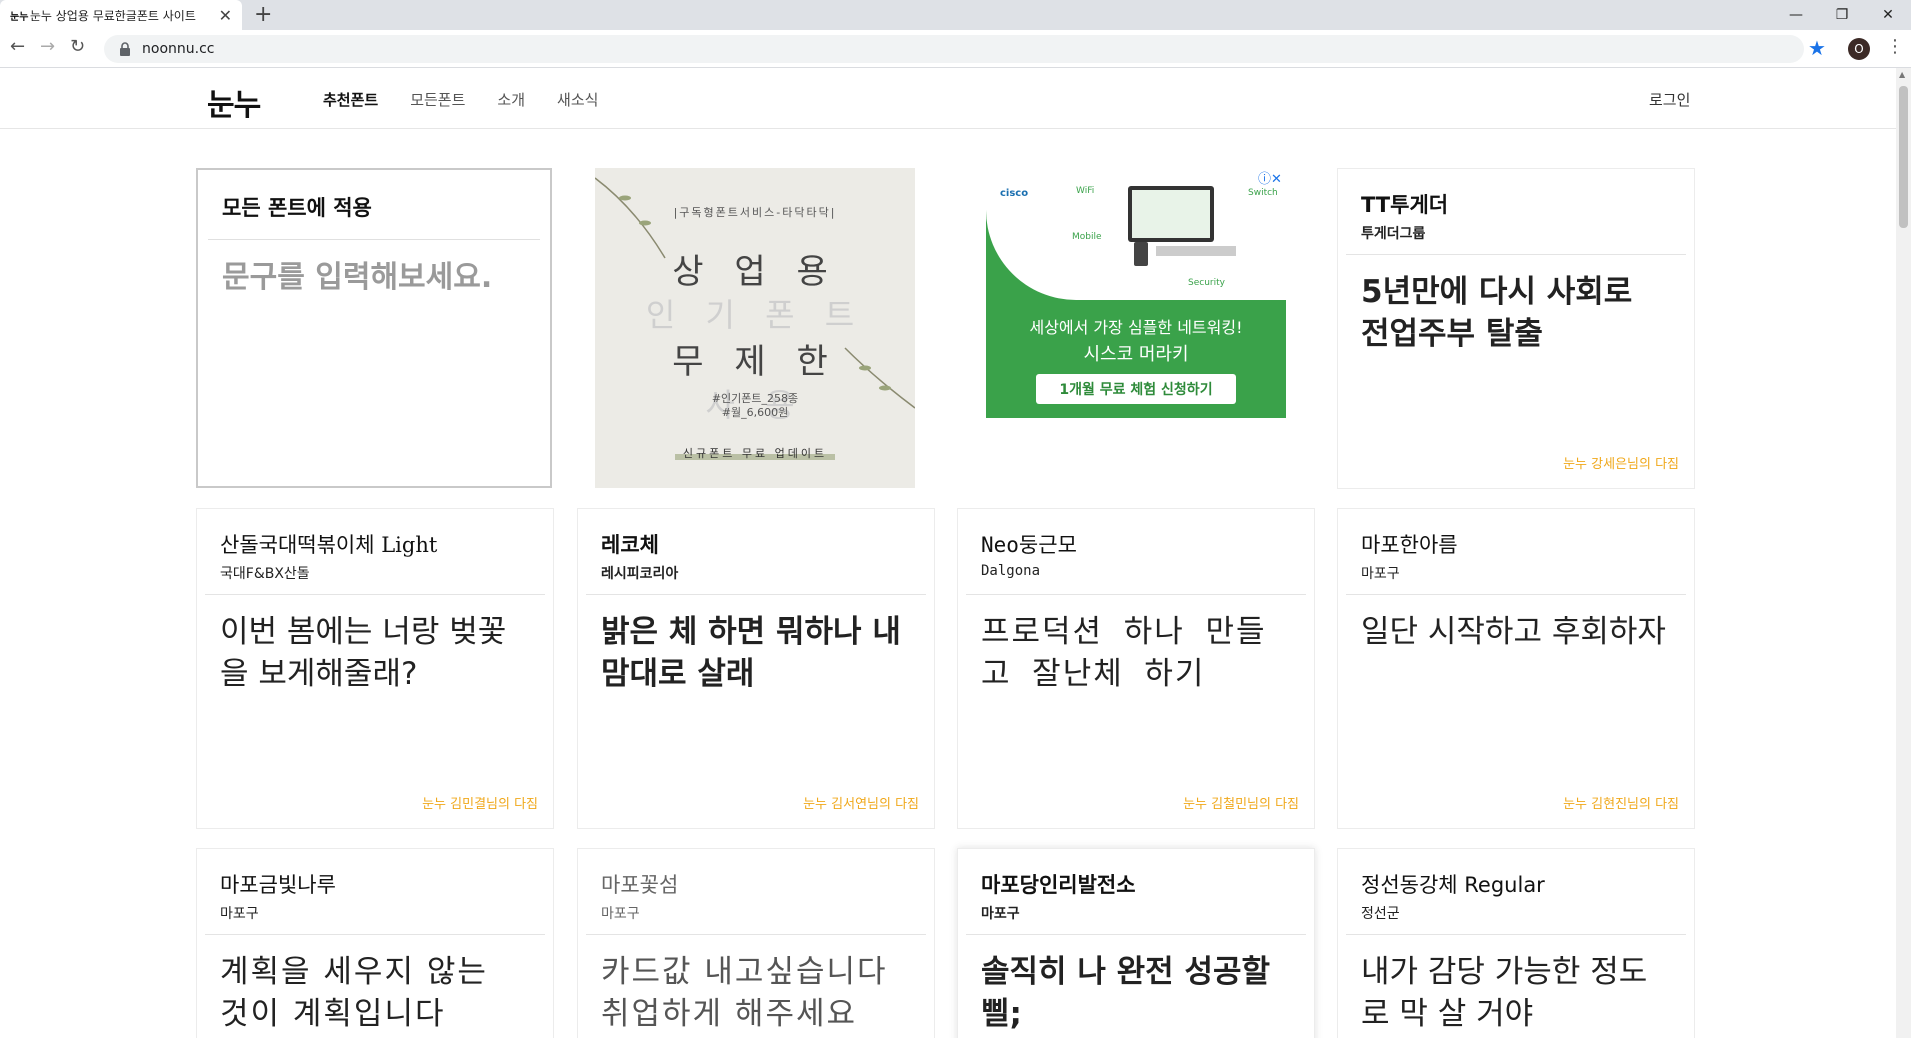  I want to click on address-bar: noonnu.cc, so click(954, 49).